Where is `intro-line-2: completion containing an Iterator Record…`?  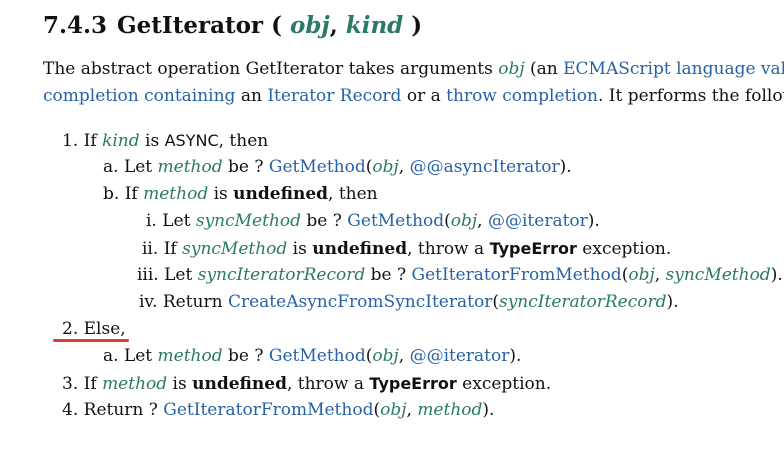 intro-line-2: completion containing an Iterator Record… is located at coordinates (413, 96).